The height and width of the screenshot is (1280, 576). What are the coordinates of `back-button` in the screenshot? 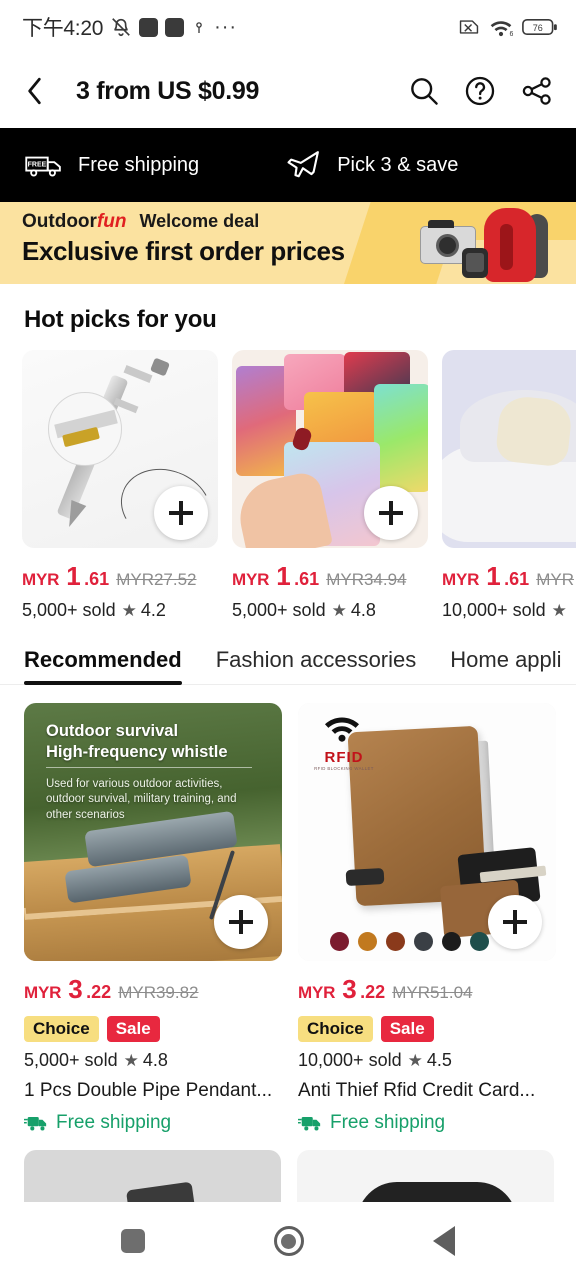 It's located at (44, 91).